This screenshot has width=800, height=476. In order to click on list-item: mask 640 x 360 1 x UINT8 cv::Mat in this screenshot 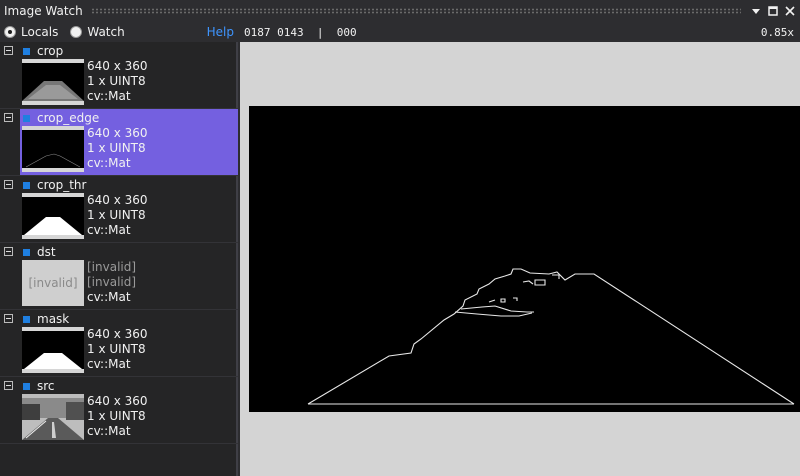, I will do `click(119, 343)`.